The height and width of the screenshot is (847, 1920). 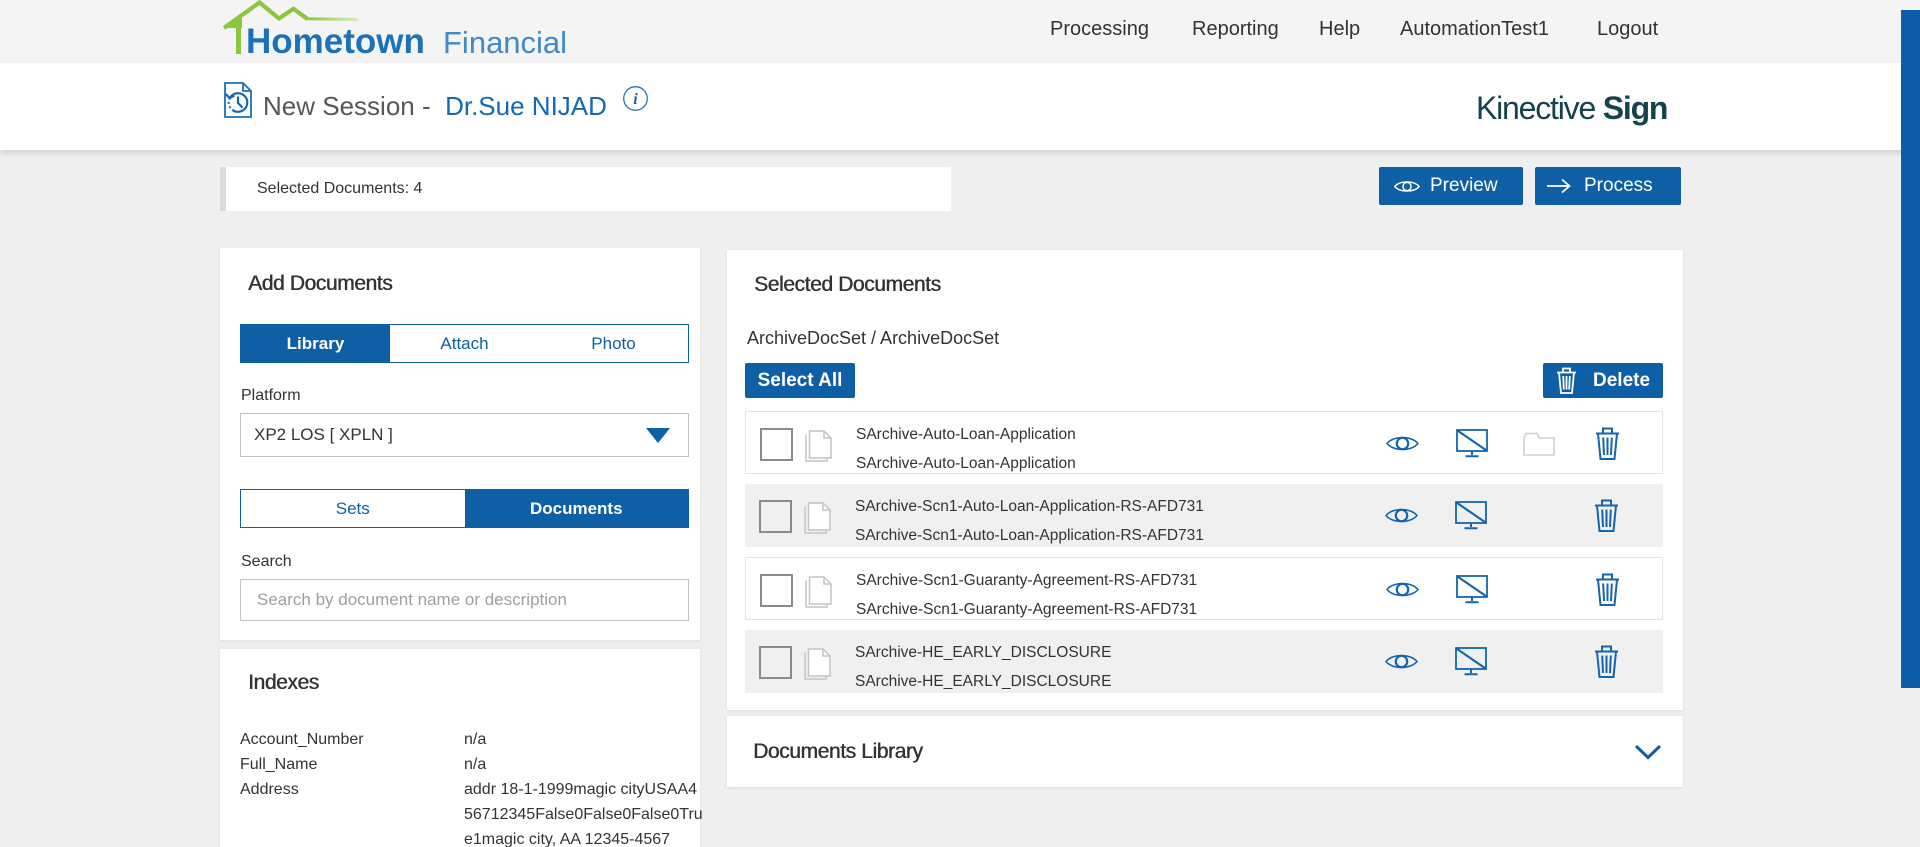 What do you see at coordinates (635, 99) in the screenshot?
I see `svg-text: i` at bounding box center [635, 99].